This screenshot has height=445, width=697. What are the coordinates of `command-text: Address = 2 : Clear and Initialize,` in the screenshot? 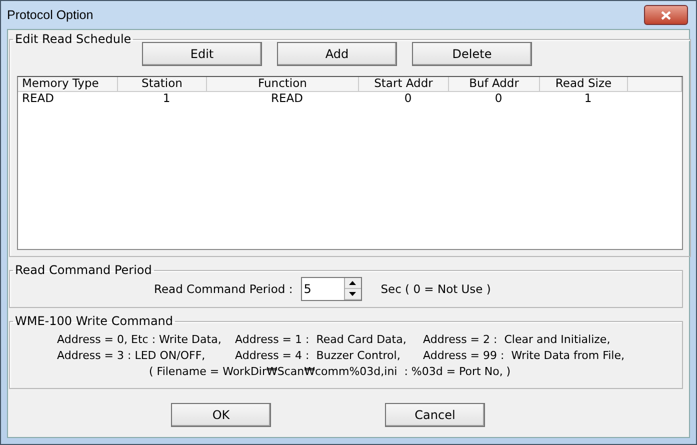 It's located at (517, 340).